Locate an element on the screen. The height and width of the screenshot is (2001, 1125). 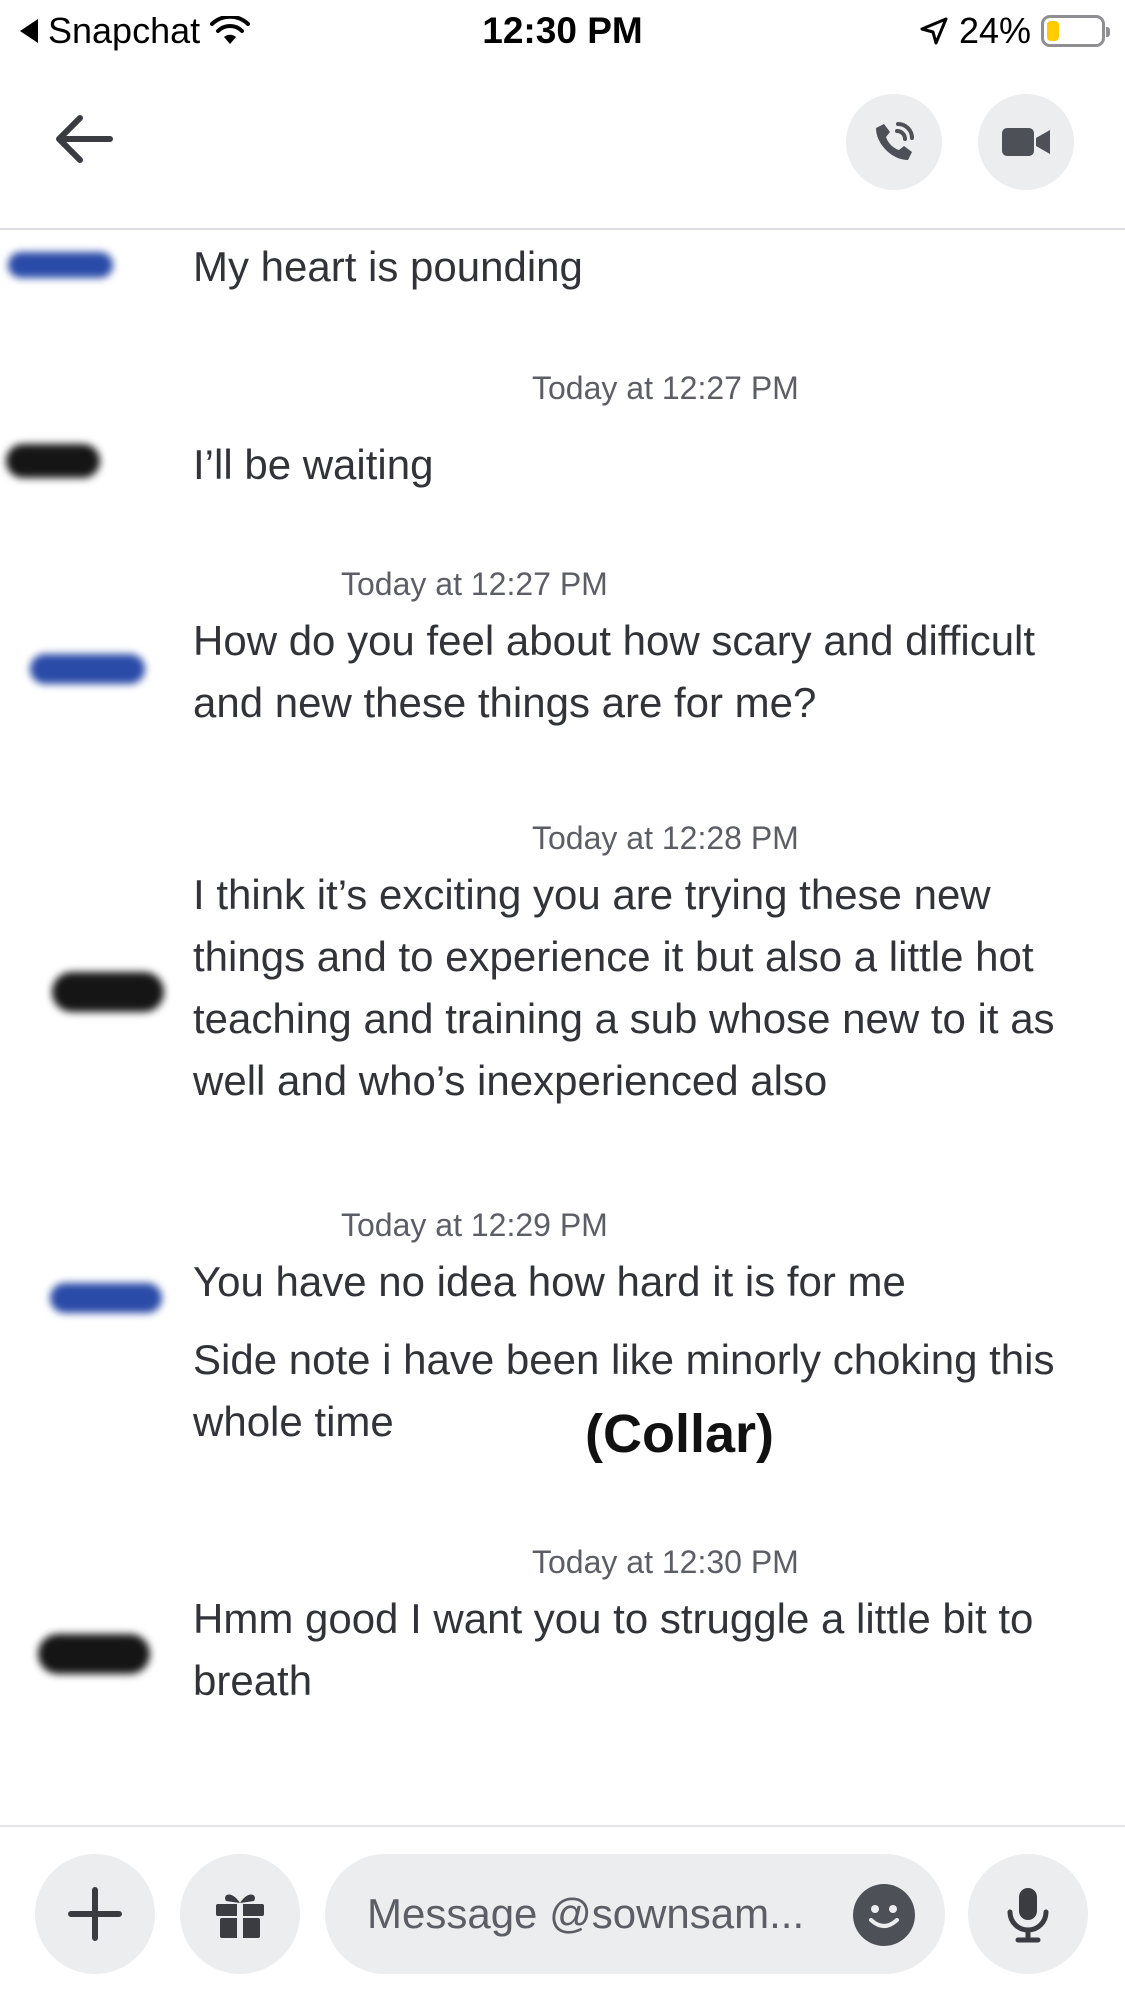
phone-call-icon is located at coordinates (895, 141).